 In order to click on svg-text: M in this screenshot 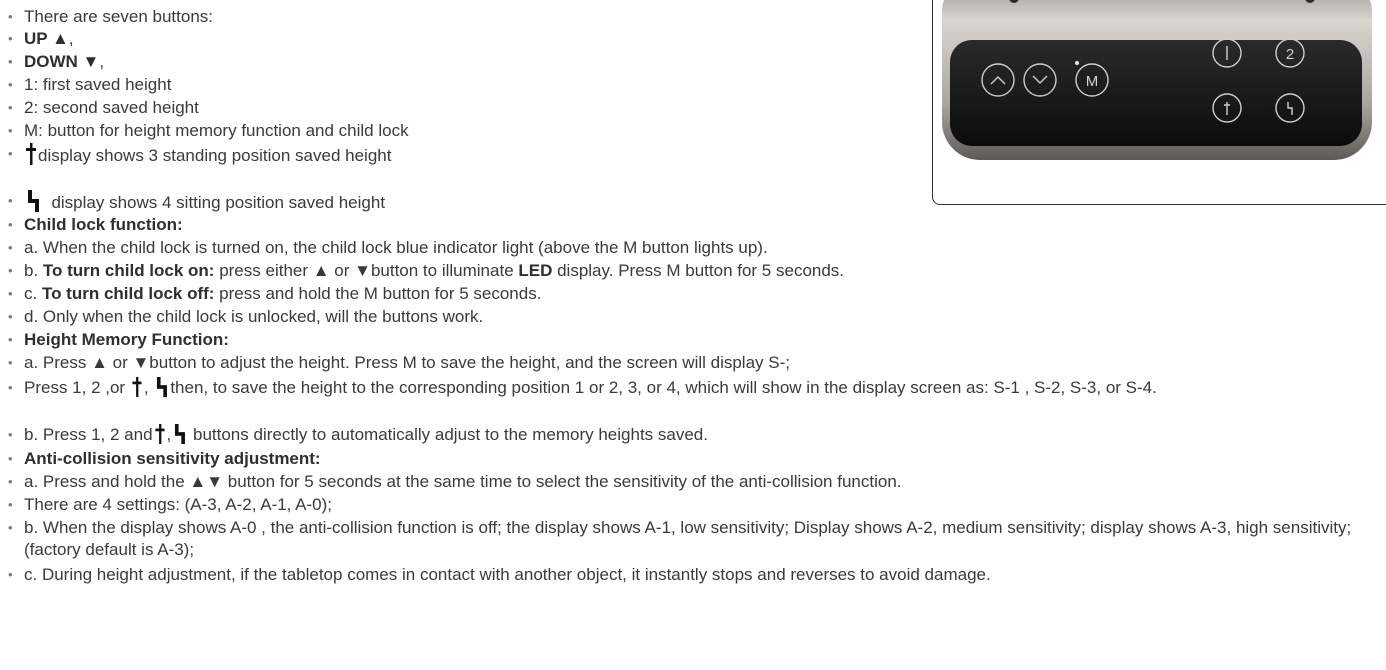, I will do `click(1092, 81)`.